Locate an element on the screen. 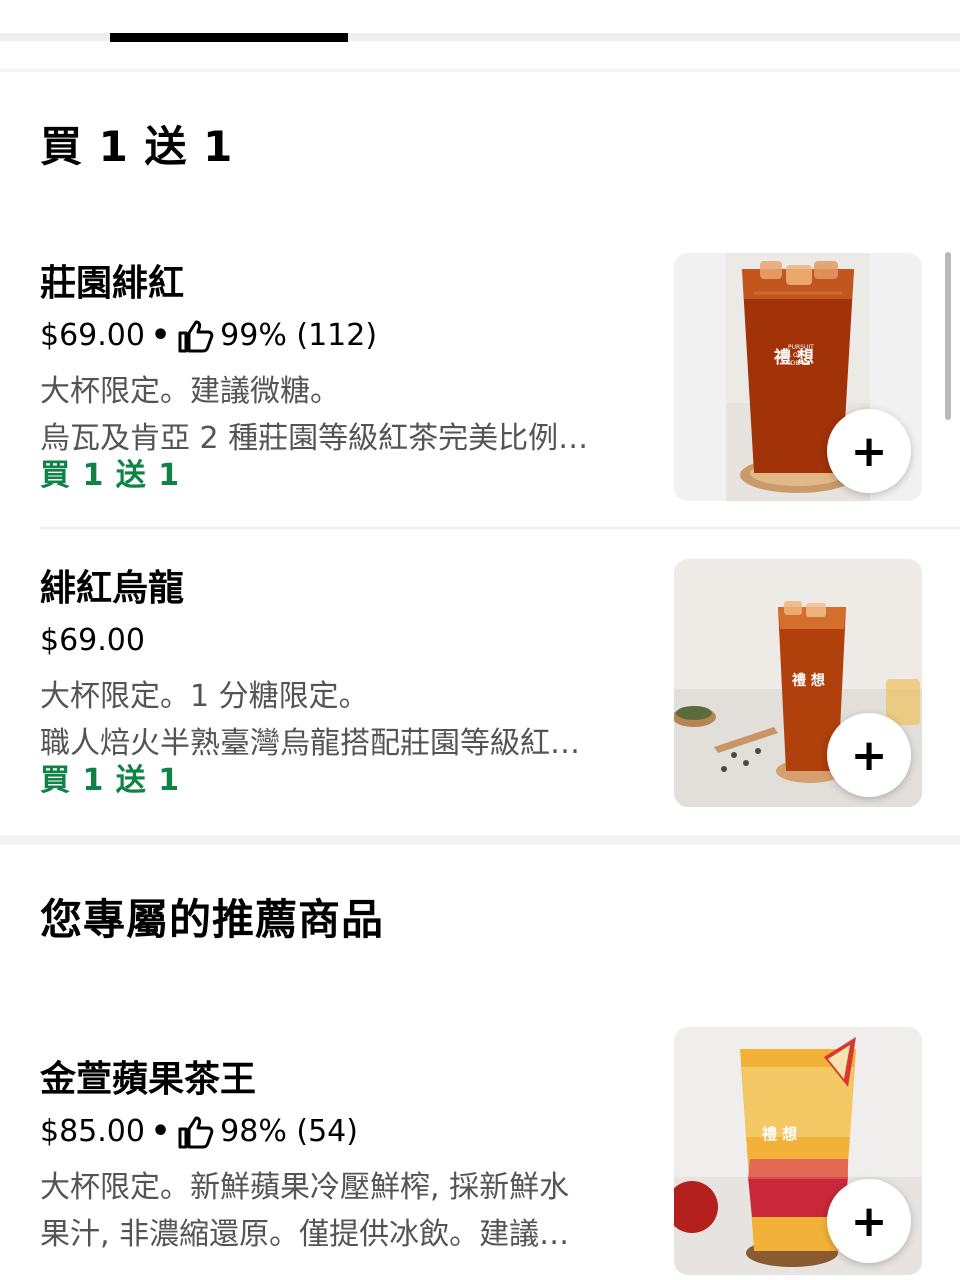  item-name: 金萱蘋果茶王 is located at coordinates (148, 1079).